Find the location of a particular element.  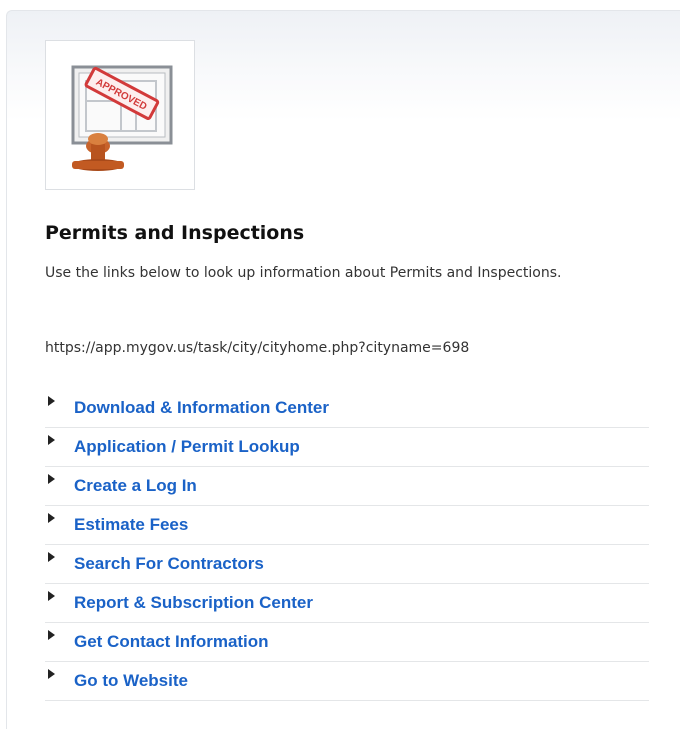

application-permit-lookup-link: Application / Permit Lookup is located at coordinates (187, 447).